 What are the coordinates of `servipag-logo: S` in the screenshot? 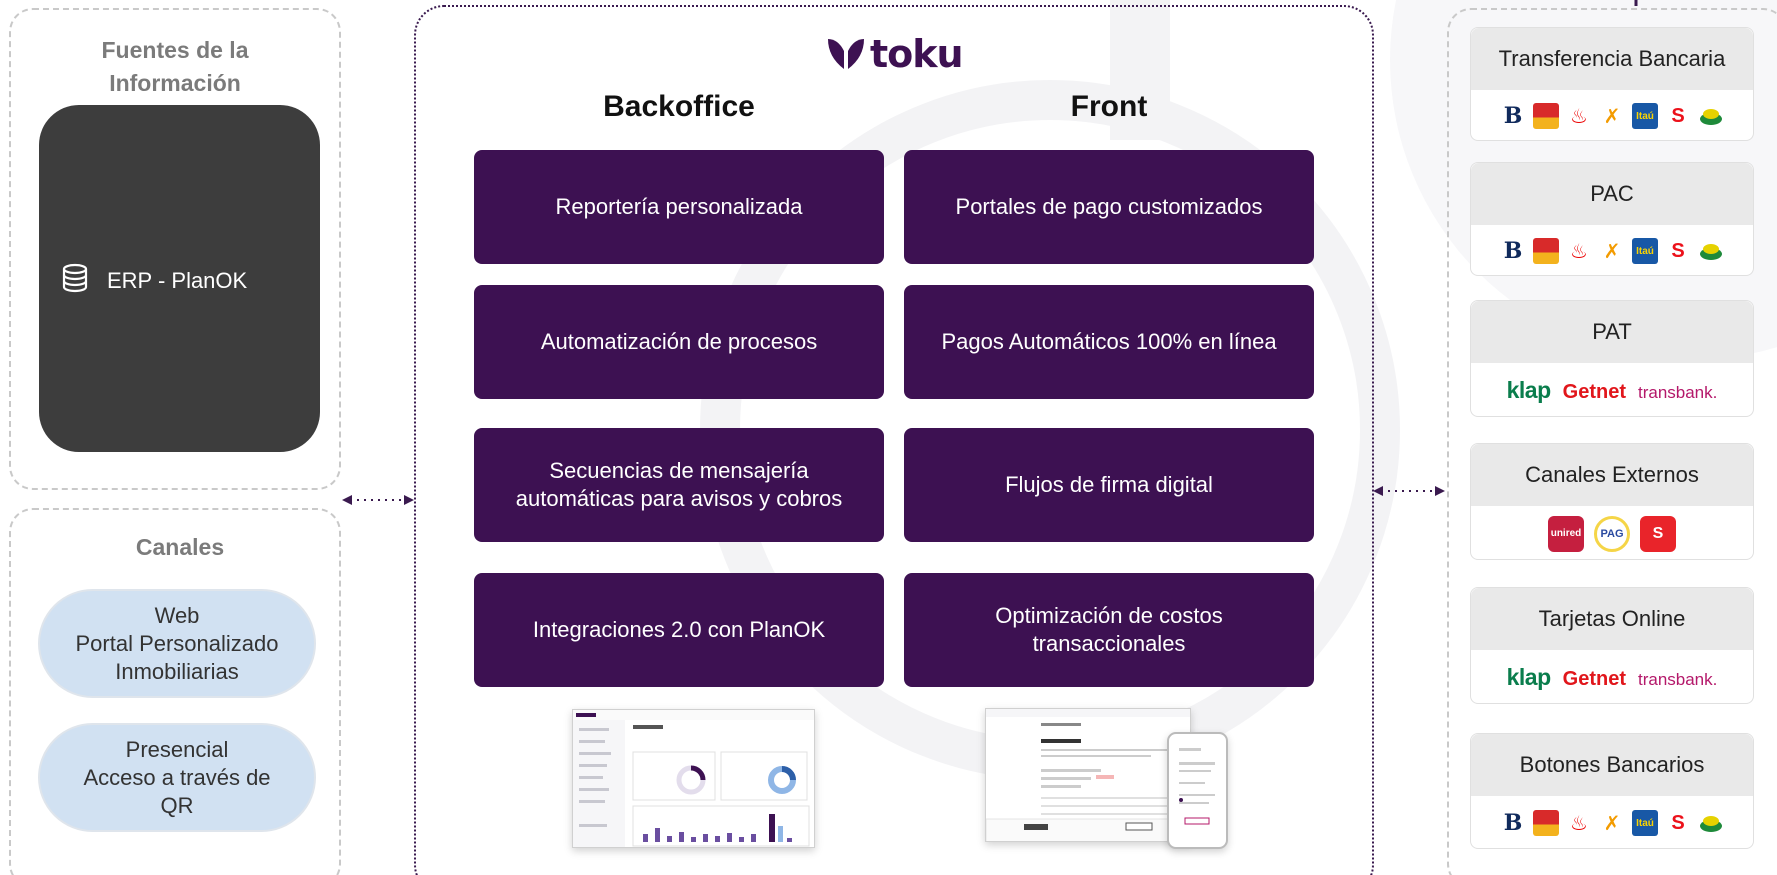 It's located at (1658, 533).